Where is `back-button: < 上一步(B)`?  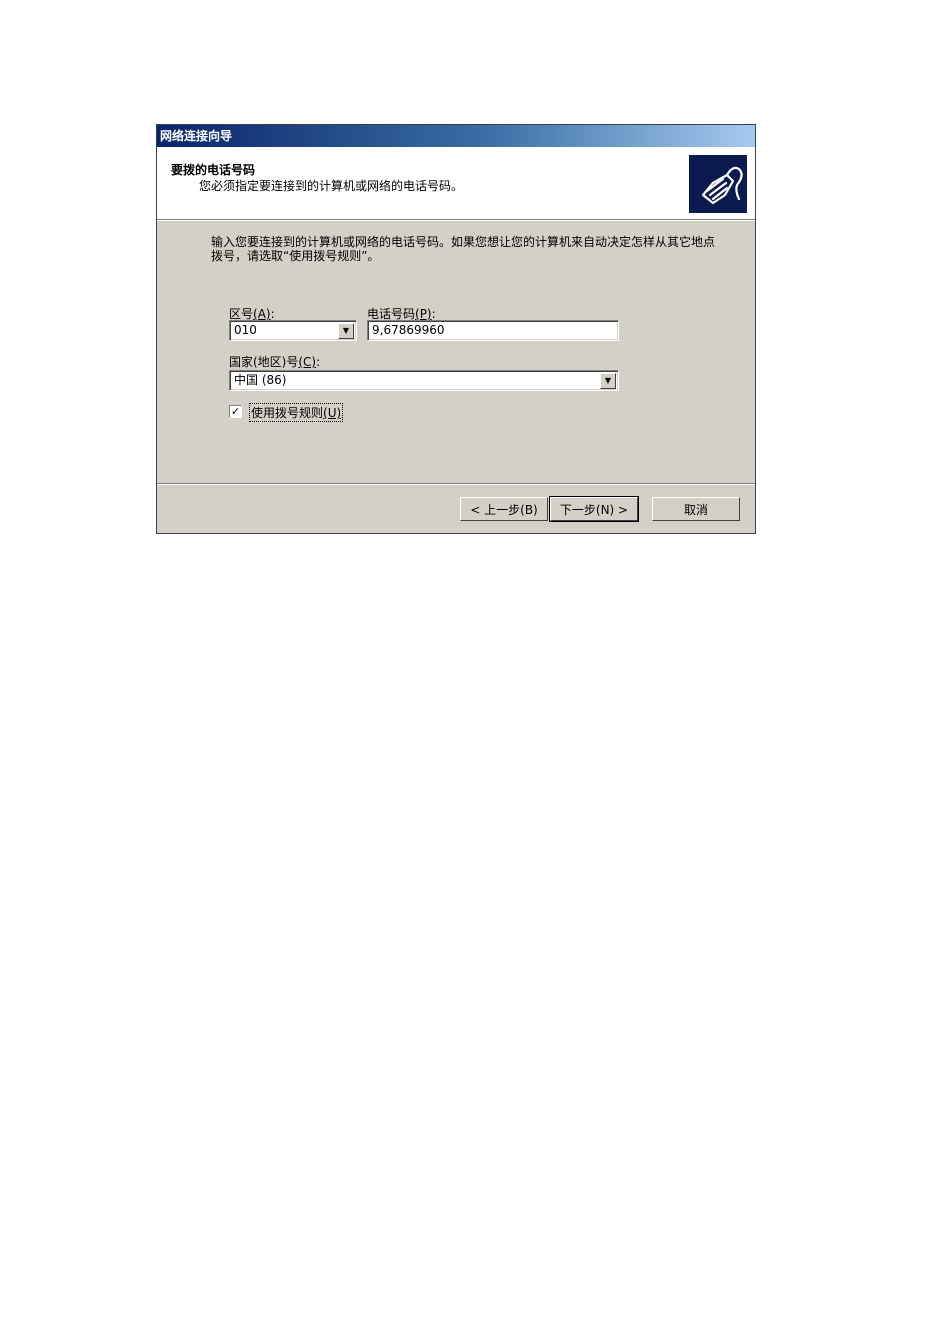
back-button: < 上一步(B) is located at coordinates (504, 509).